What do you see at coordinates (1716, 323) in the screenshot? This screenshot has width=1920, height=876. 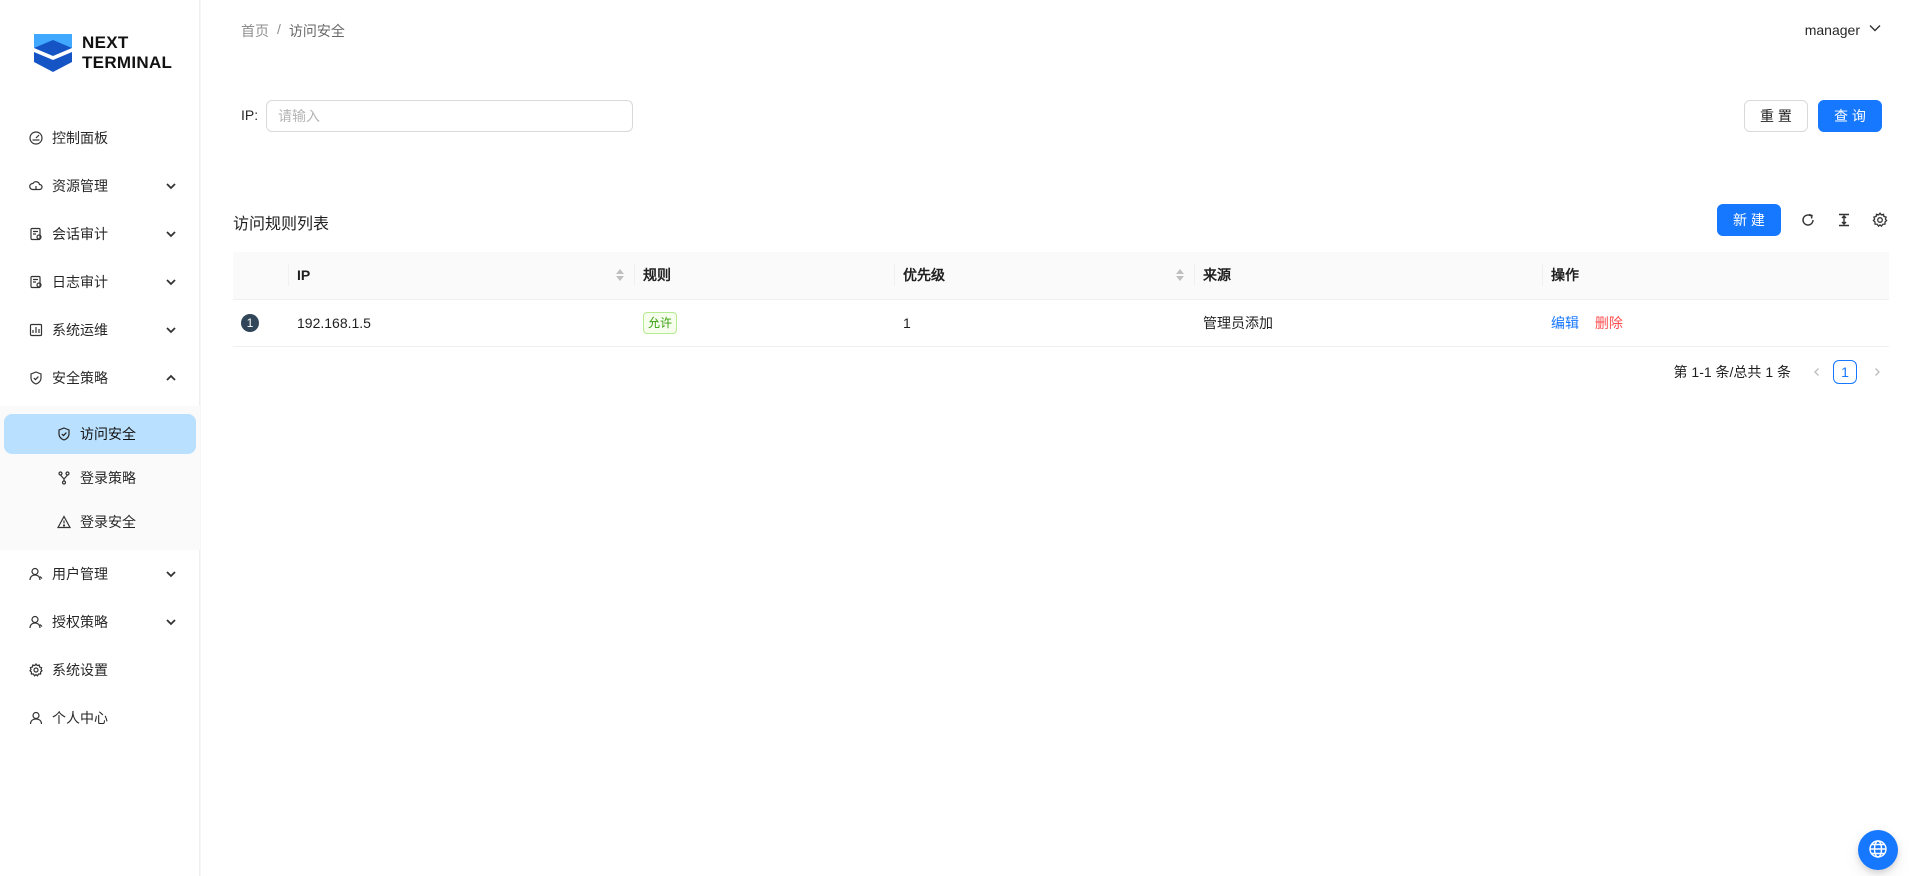 I see `cell-actions: 编辑 删除` at bounding box center [1716, 323].